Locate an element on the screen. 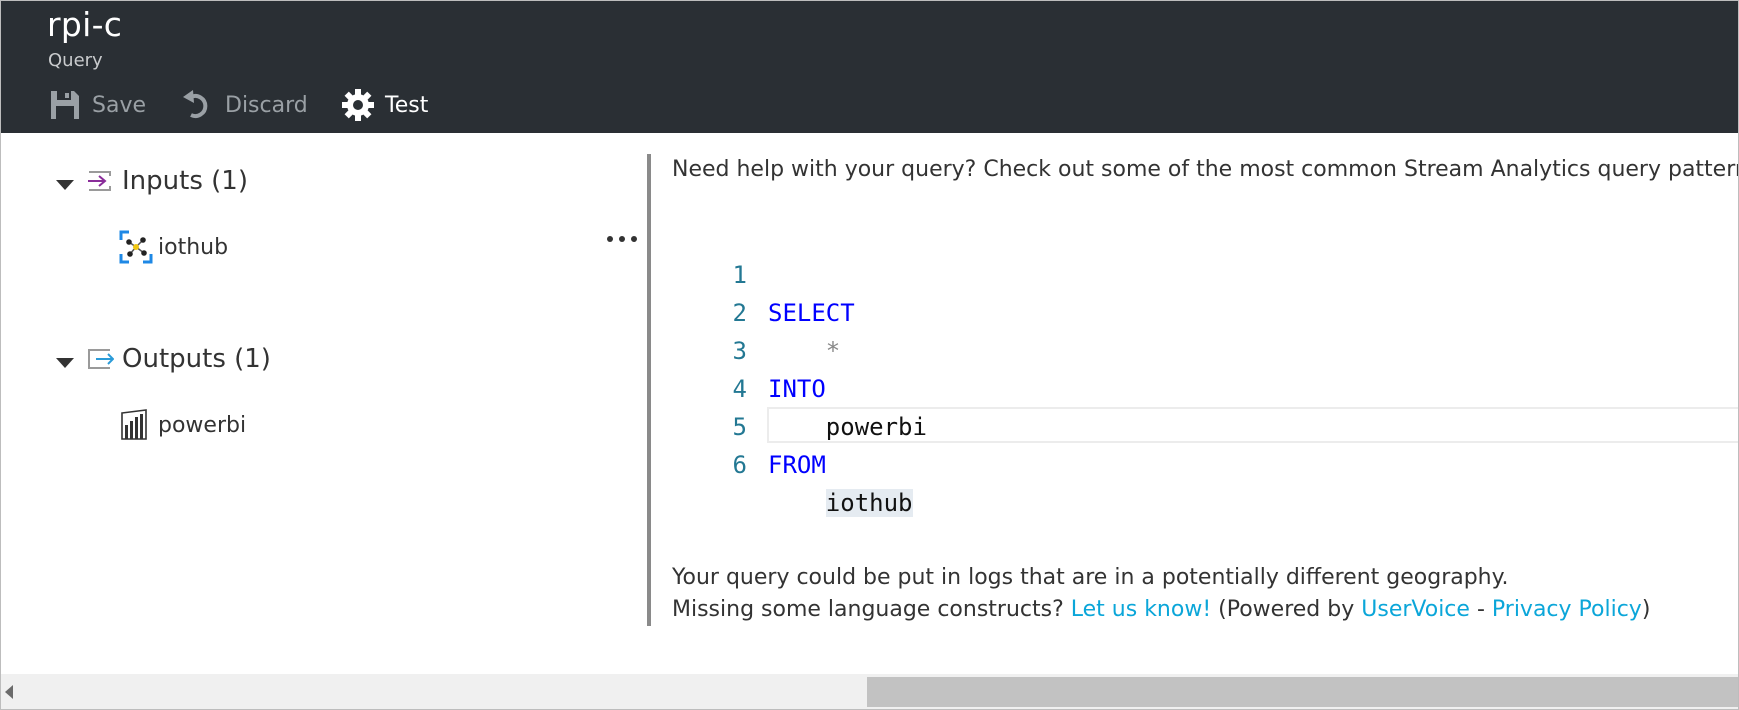  let-us-know-link: Let us know! is located at coordinates (1141, 609).